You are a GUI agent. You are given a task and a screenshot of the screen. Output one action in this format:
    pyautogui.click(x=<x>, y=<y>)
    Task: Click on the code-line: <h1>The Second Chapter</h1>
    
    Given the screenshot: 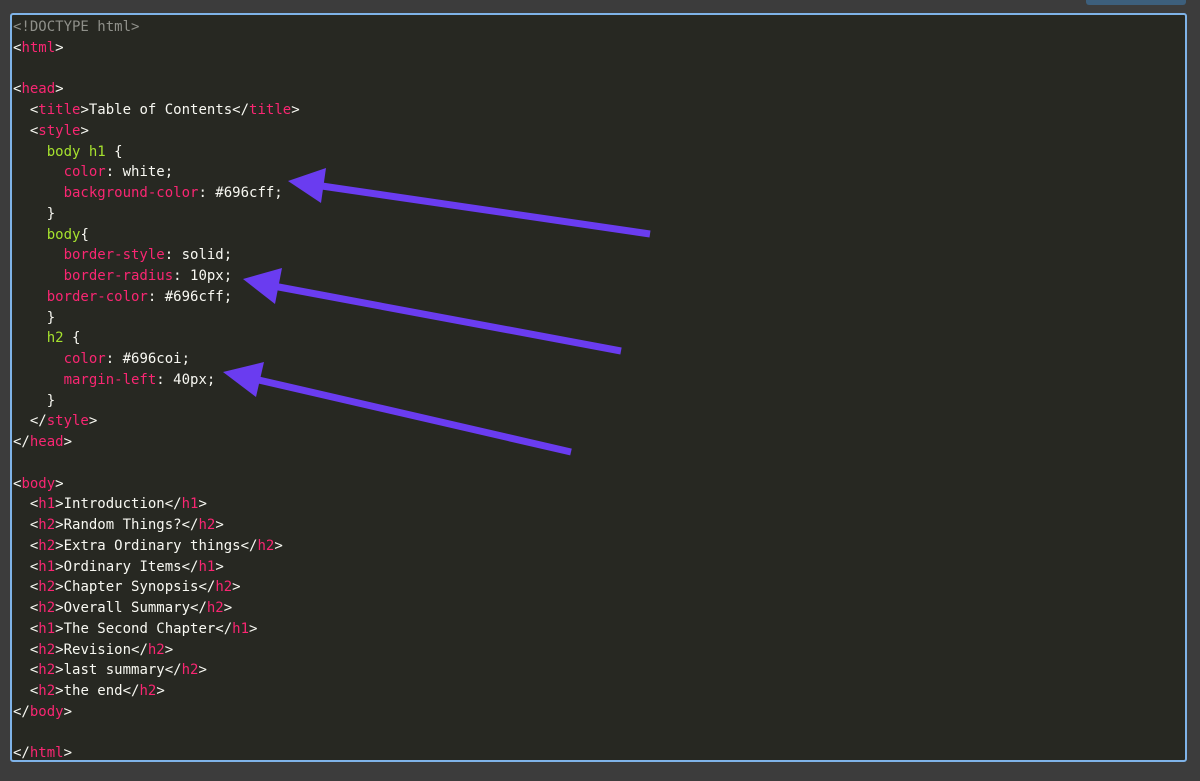 What is the action you would take?
    pyautogui.click(x=156, y=629)
    